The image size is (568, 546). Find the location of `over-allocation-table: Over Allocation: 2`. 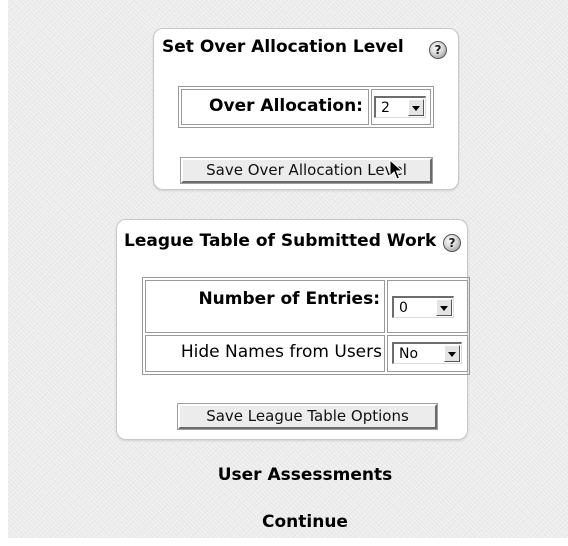

over-allocation-table: Over Allocation: 2 is located at coordinates (306, 107).